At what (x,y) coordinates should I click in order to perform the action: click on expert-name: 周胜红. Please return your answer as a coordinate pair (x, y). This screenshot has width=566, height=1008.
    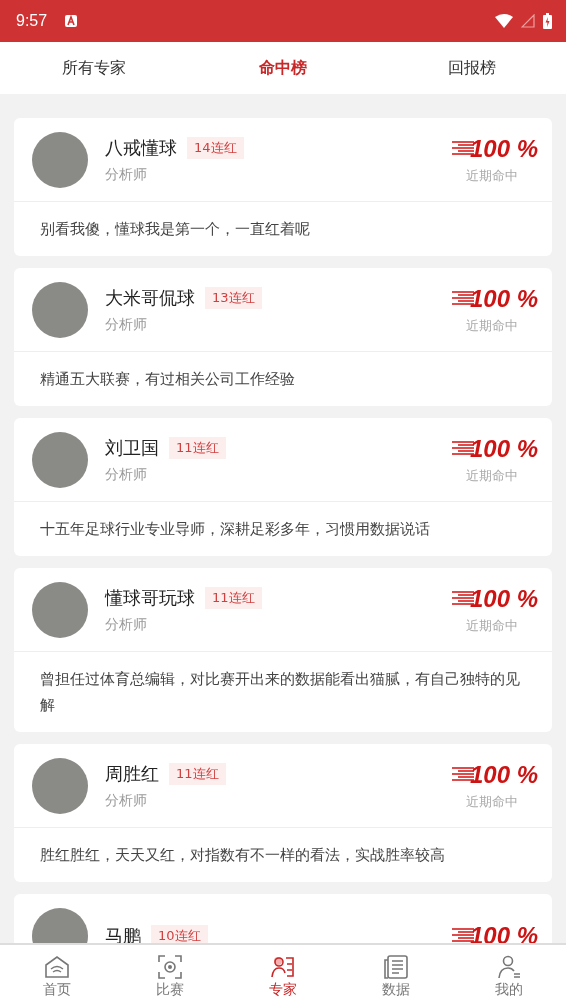
    Looking at the image, I should click on (132, 773).